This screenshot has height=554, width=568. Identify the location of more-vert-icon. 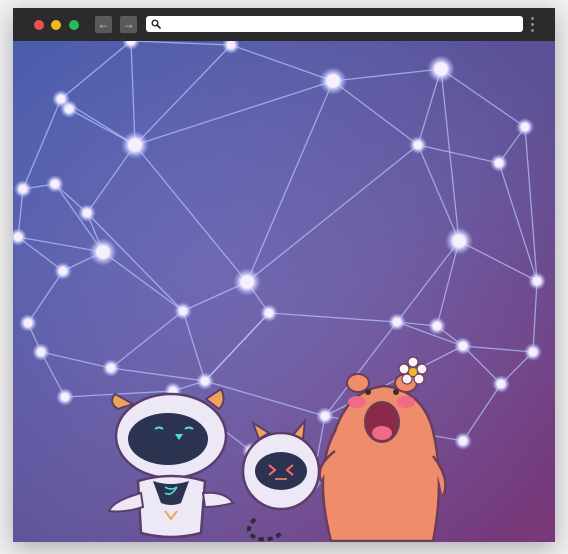
(532, 25).